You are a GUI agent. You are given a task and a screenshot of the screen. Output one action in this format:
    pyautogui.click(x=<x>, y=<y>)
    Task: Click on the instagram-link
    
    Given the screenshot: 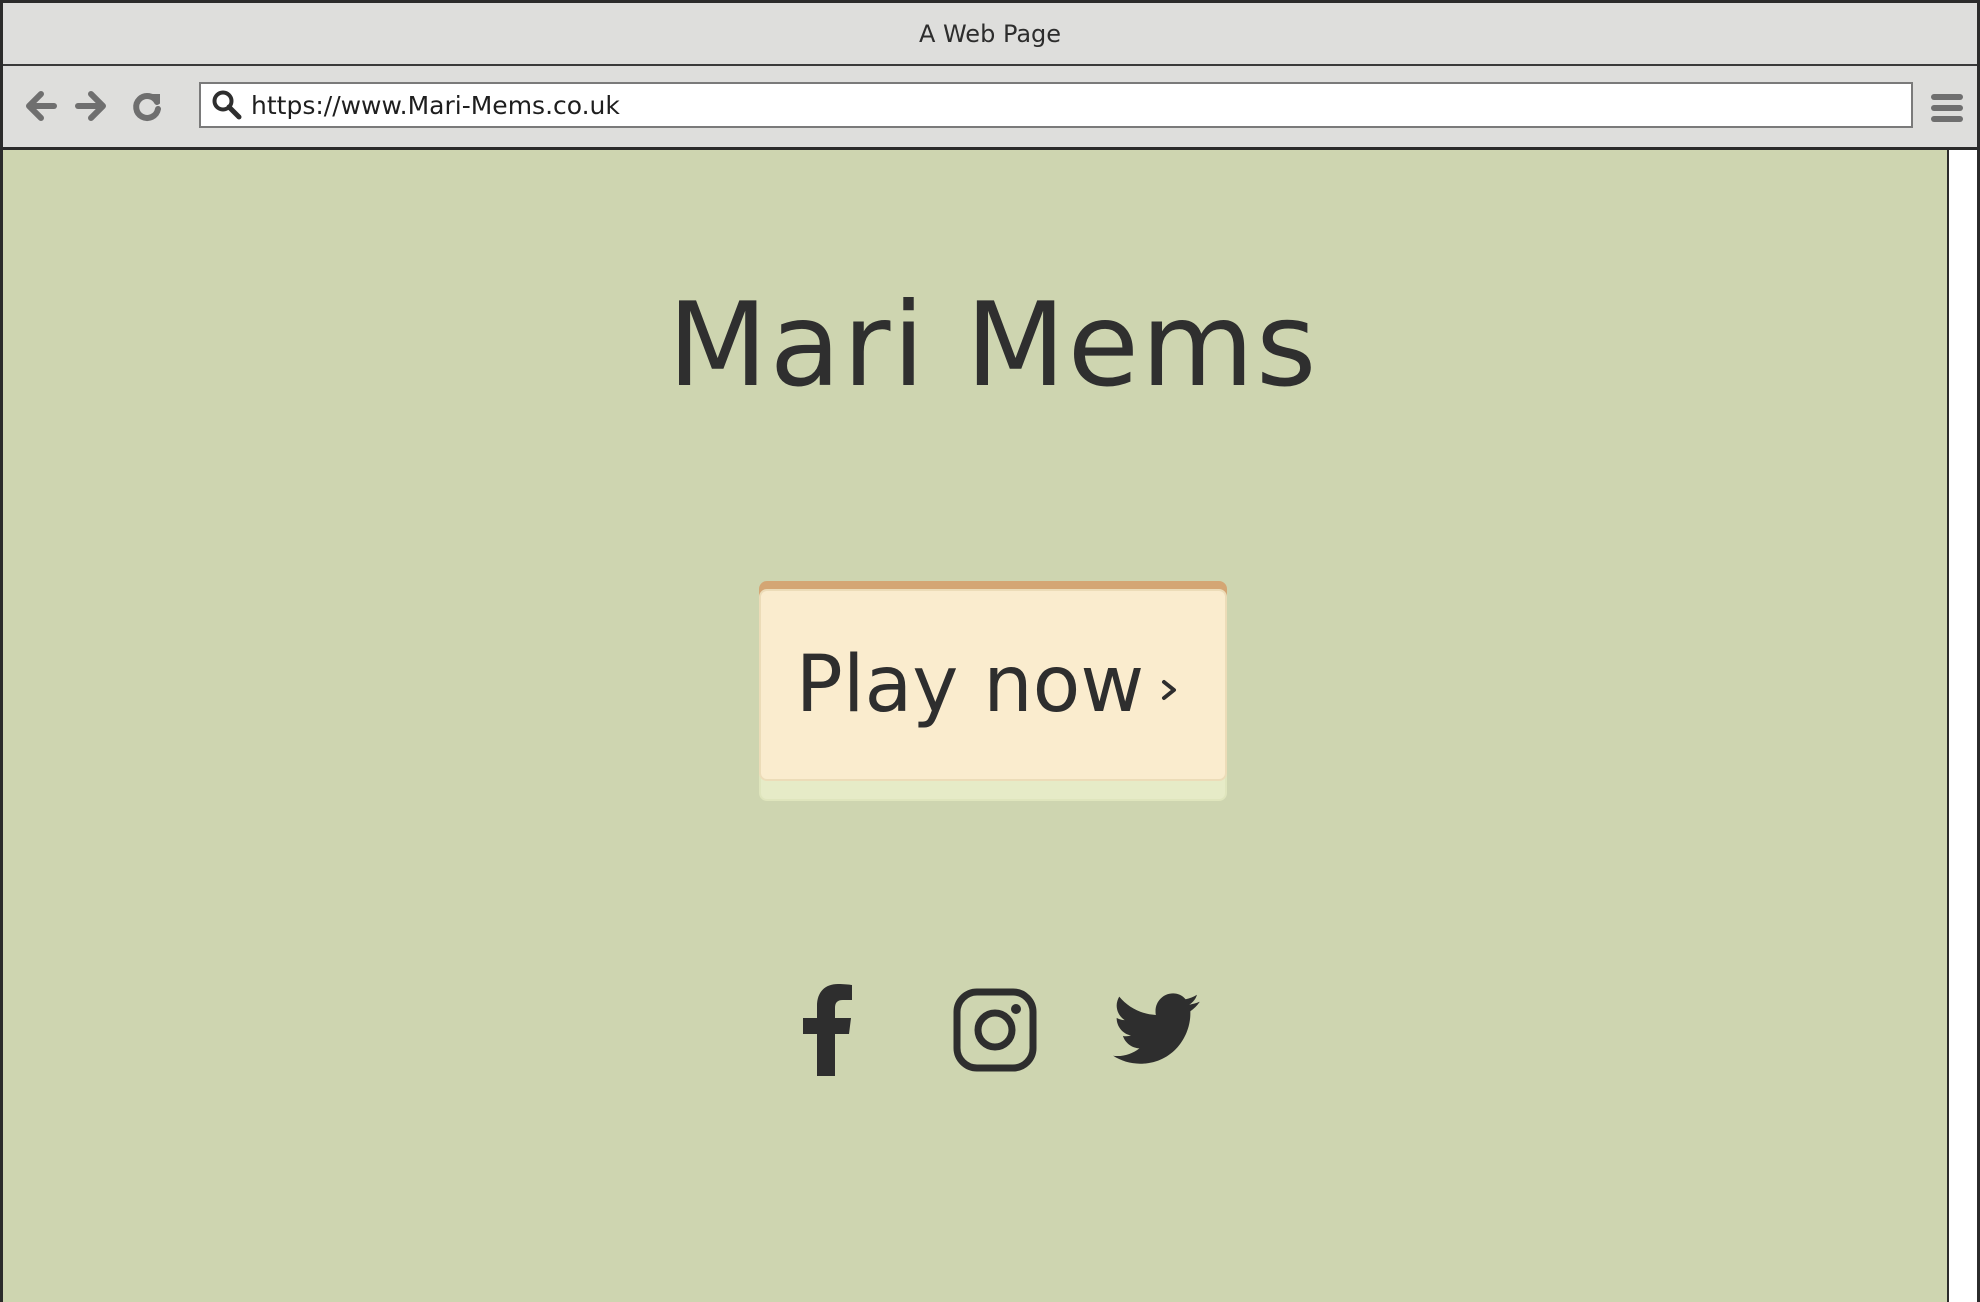 What is the action you would take?
    pyautogui.click(x=995, y=1030)
    